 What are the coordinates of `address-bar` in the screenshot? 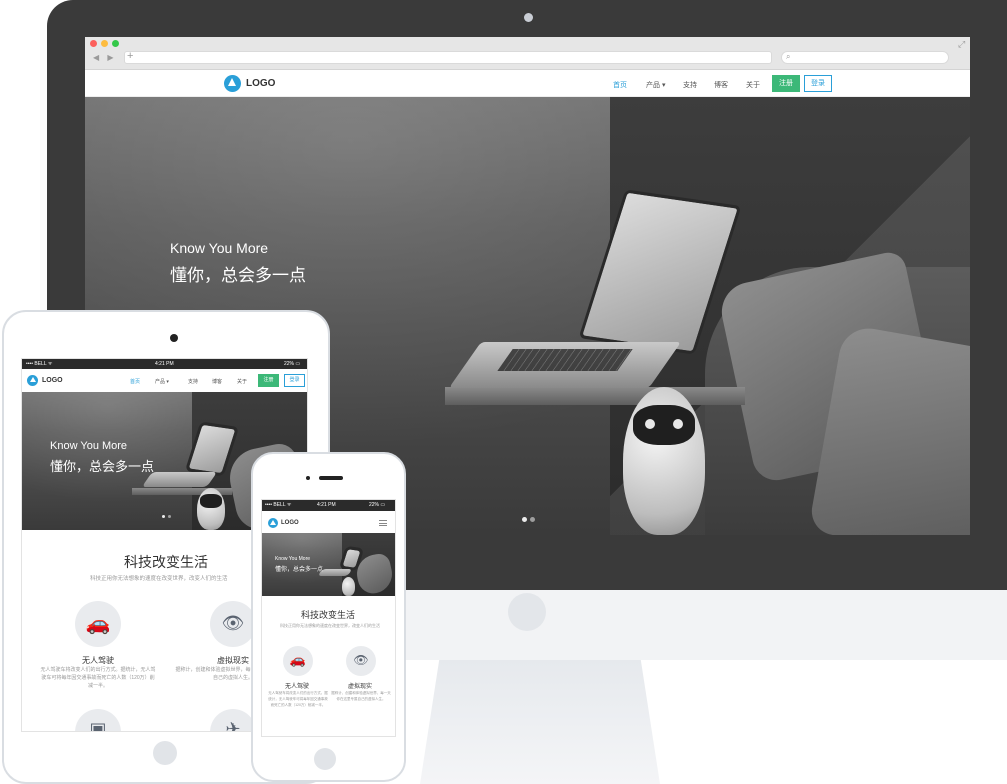 It's located at (448, 57).